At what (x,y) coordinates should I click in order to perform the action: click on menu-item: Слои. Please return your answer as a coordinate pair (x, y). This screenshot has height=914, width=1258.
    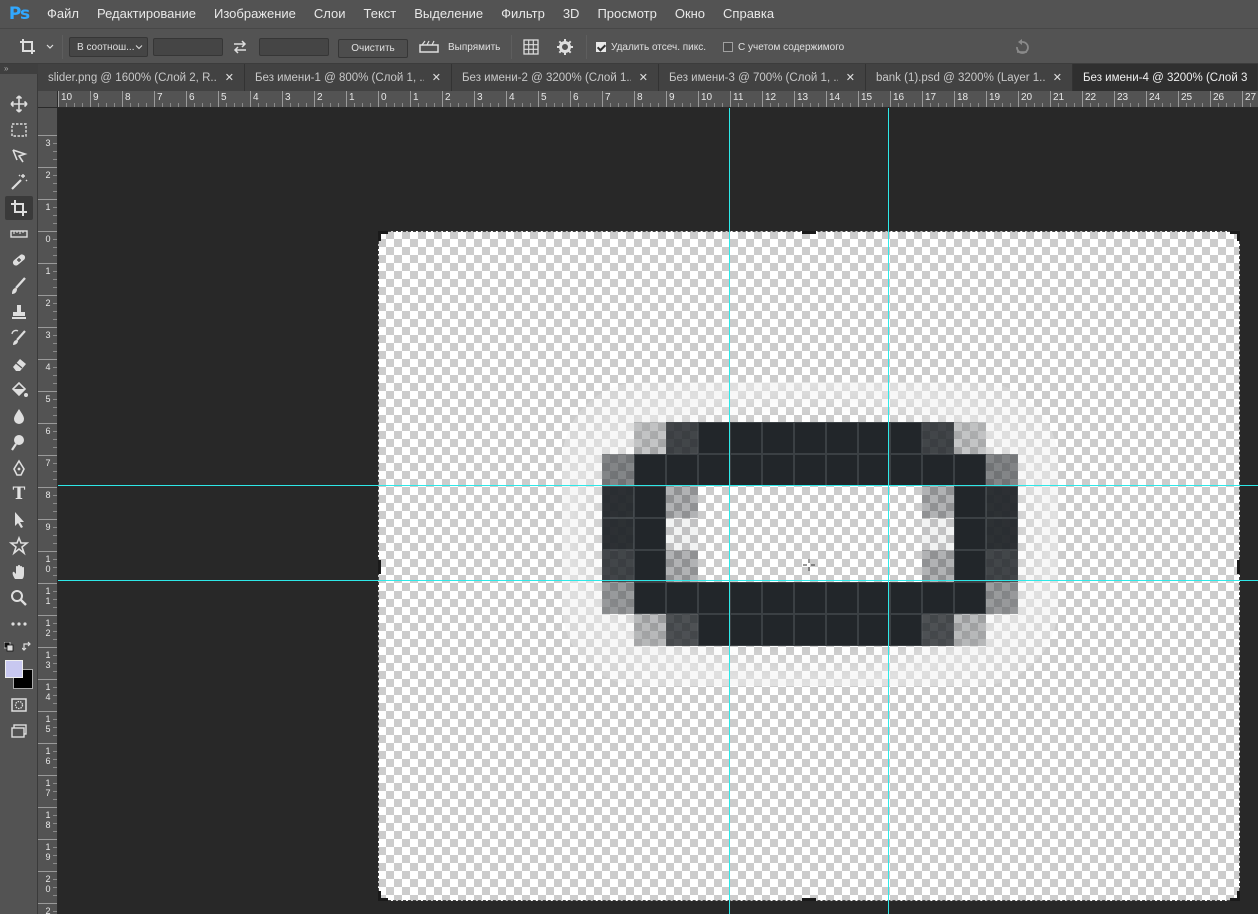
    Looking at the image, I should click on (330, 14).